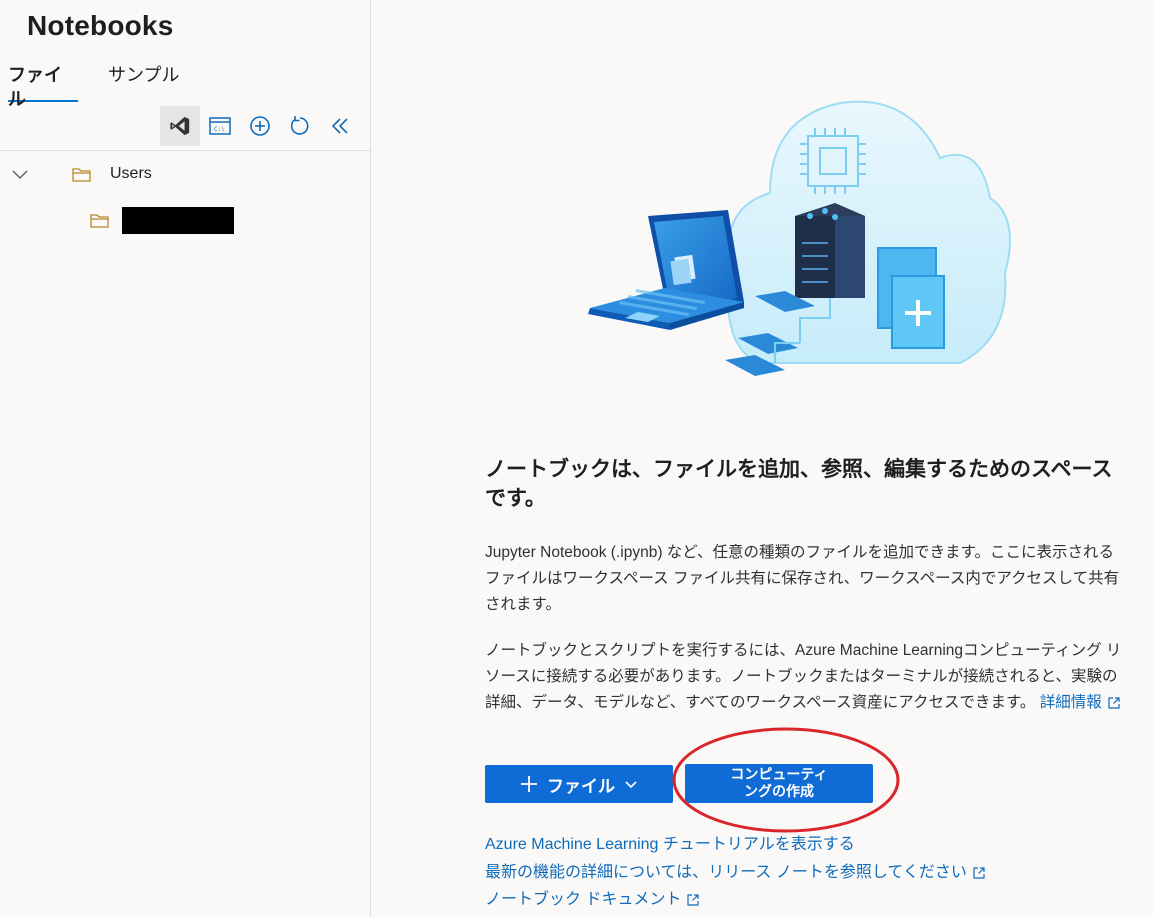 This screenshot has height=917, width=1153. I want to click on notebook-illustration, so click(799, 238).